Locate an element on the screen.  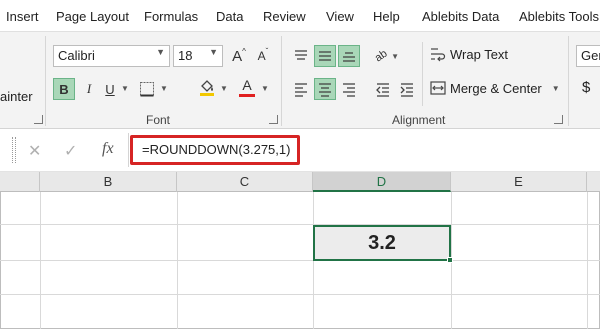
merge-center-label: Merge & Center is located at coordinates (496, 88).